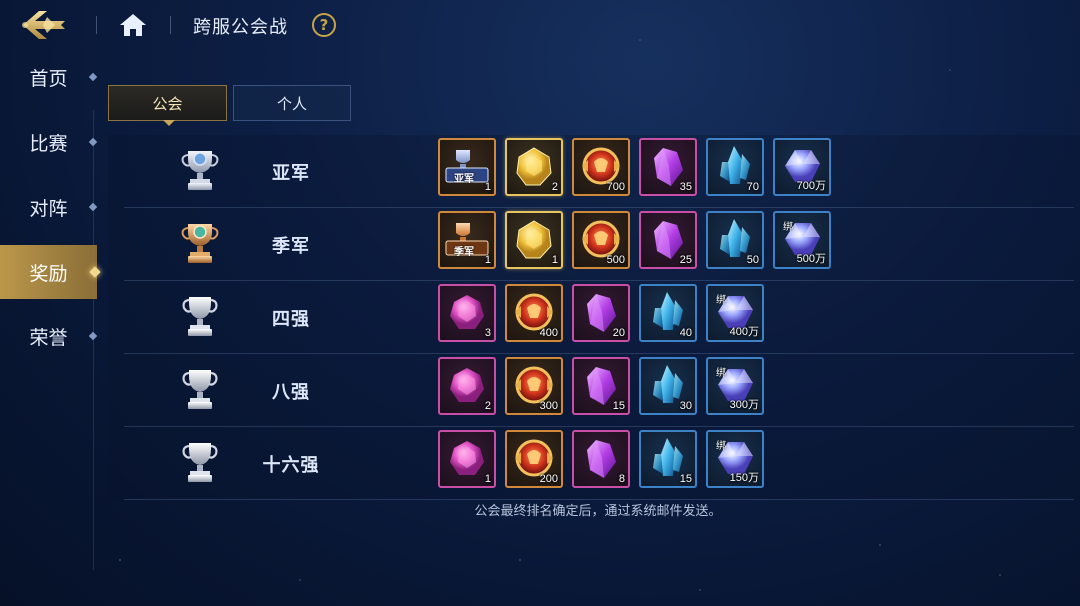 The width and height of the screenshot is (1080, 606). What do you see at coordinates (811, 259) in the screenshot?
I see `item-count: 500万` at bounding box center [811, 259].